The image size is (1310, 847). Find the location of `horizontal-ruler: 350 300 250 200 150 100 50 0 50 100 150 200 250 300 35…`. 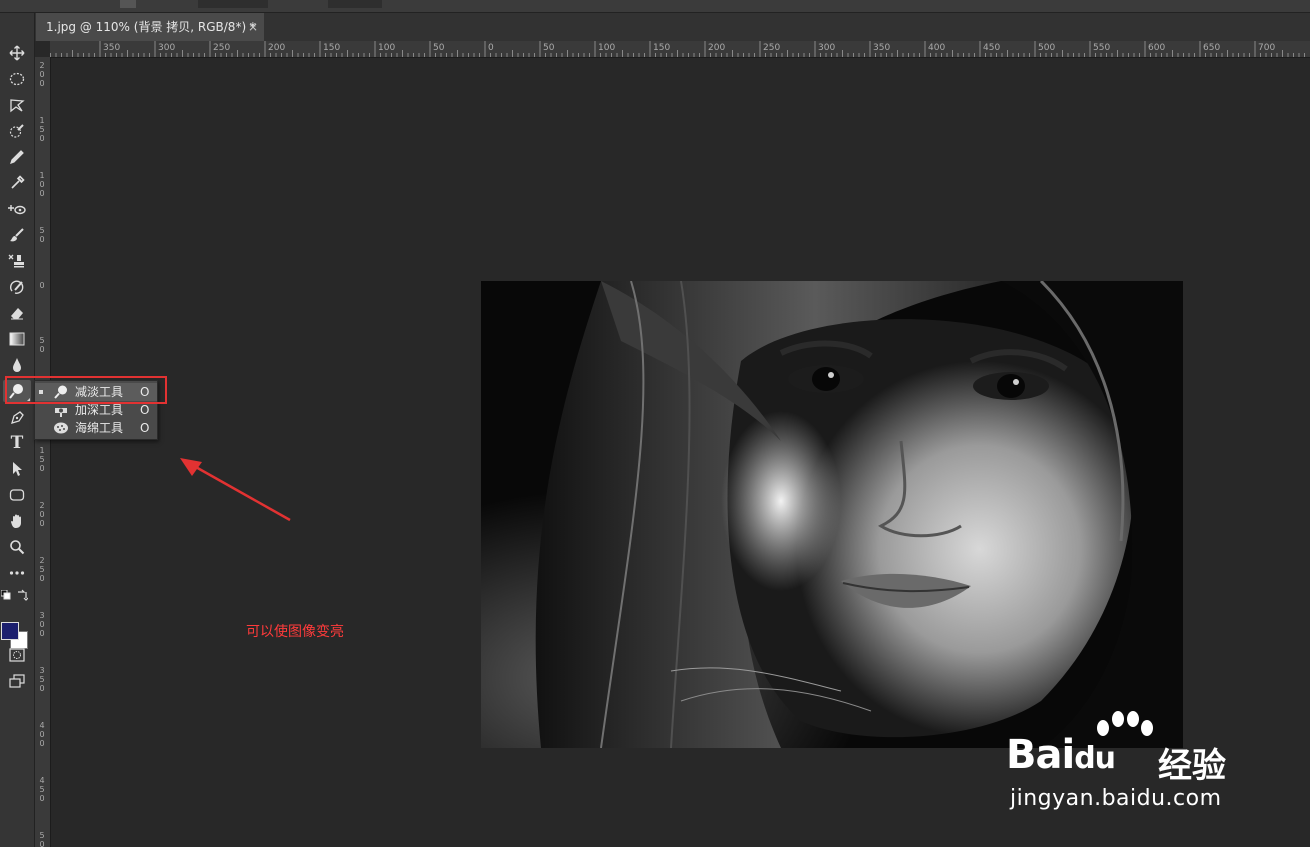

horizontal-ruler: 350 300 250 200 150 100 50 0 50 100 150 200 250 300 35… is located at coordinates (680, 49).